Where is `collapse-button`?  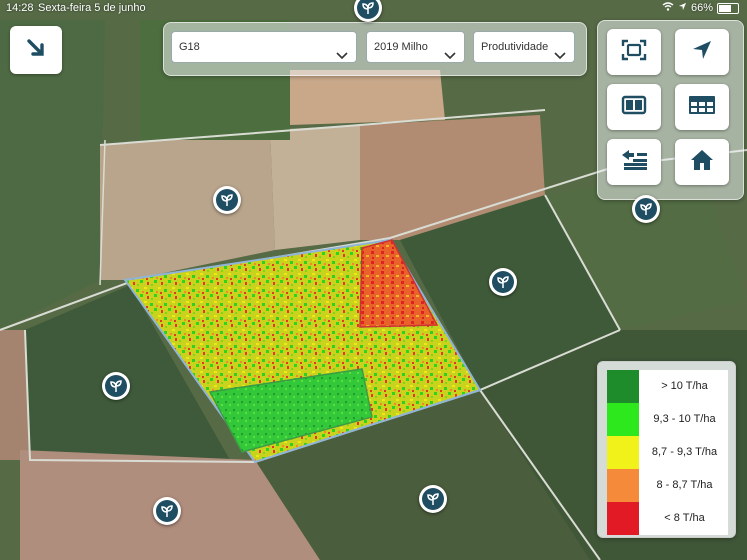 collapse-button is located at coordinates (36, 50).